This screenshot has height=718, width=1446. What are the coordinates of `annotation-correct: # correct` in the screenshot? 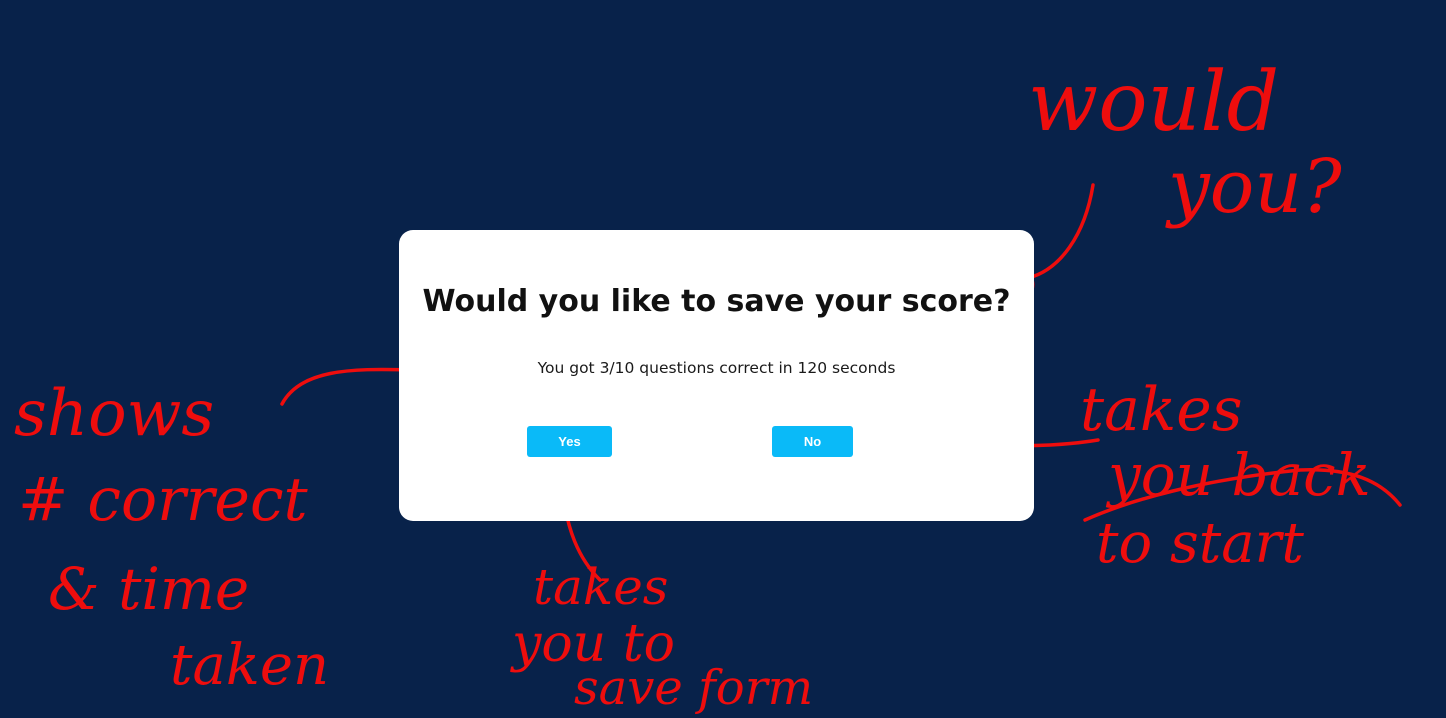 It's located at (163, 500).